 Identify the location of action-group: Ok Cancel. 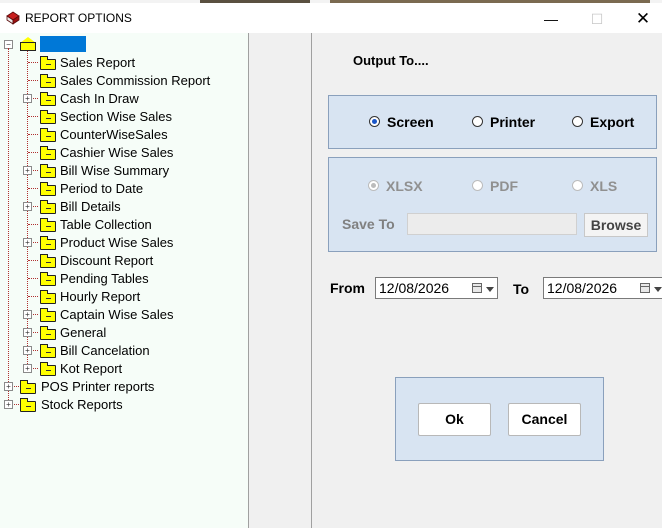
(499, 419).